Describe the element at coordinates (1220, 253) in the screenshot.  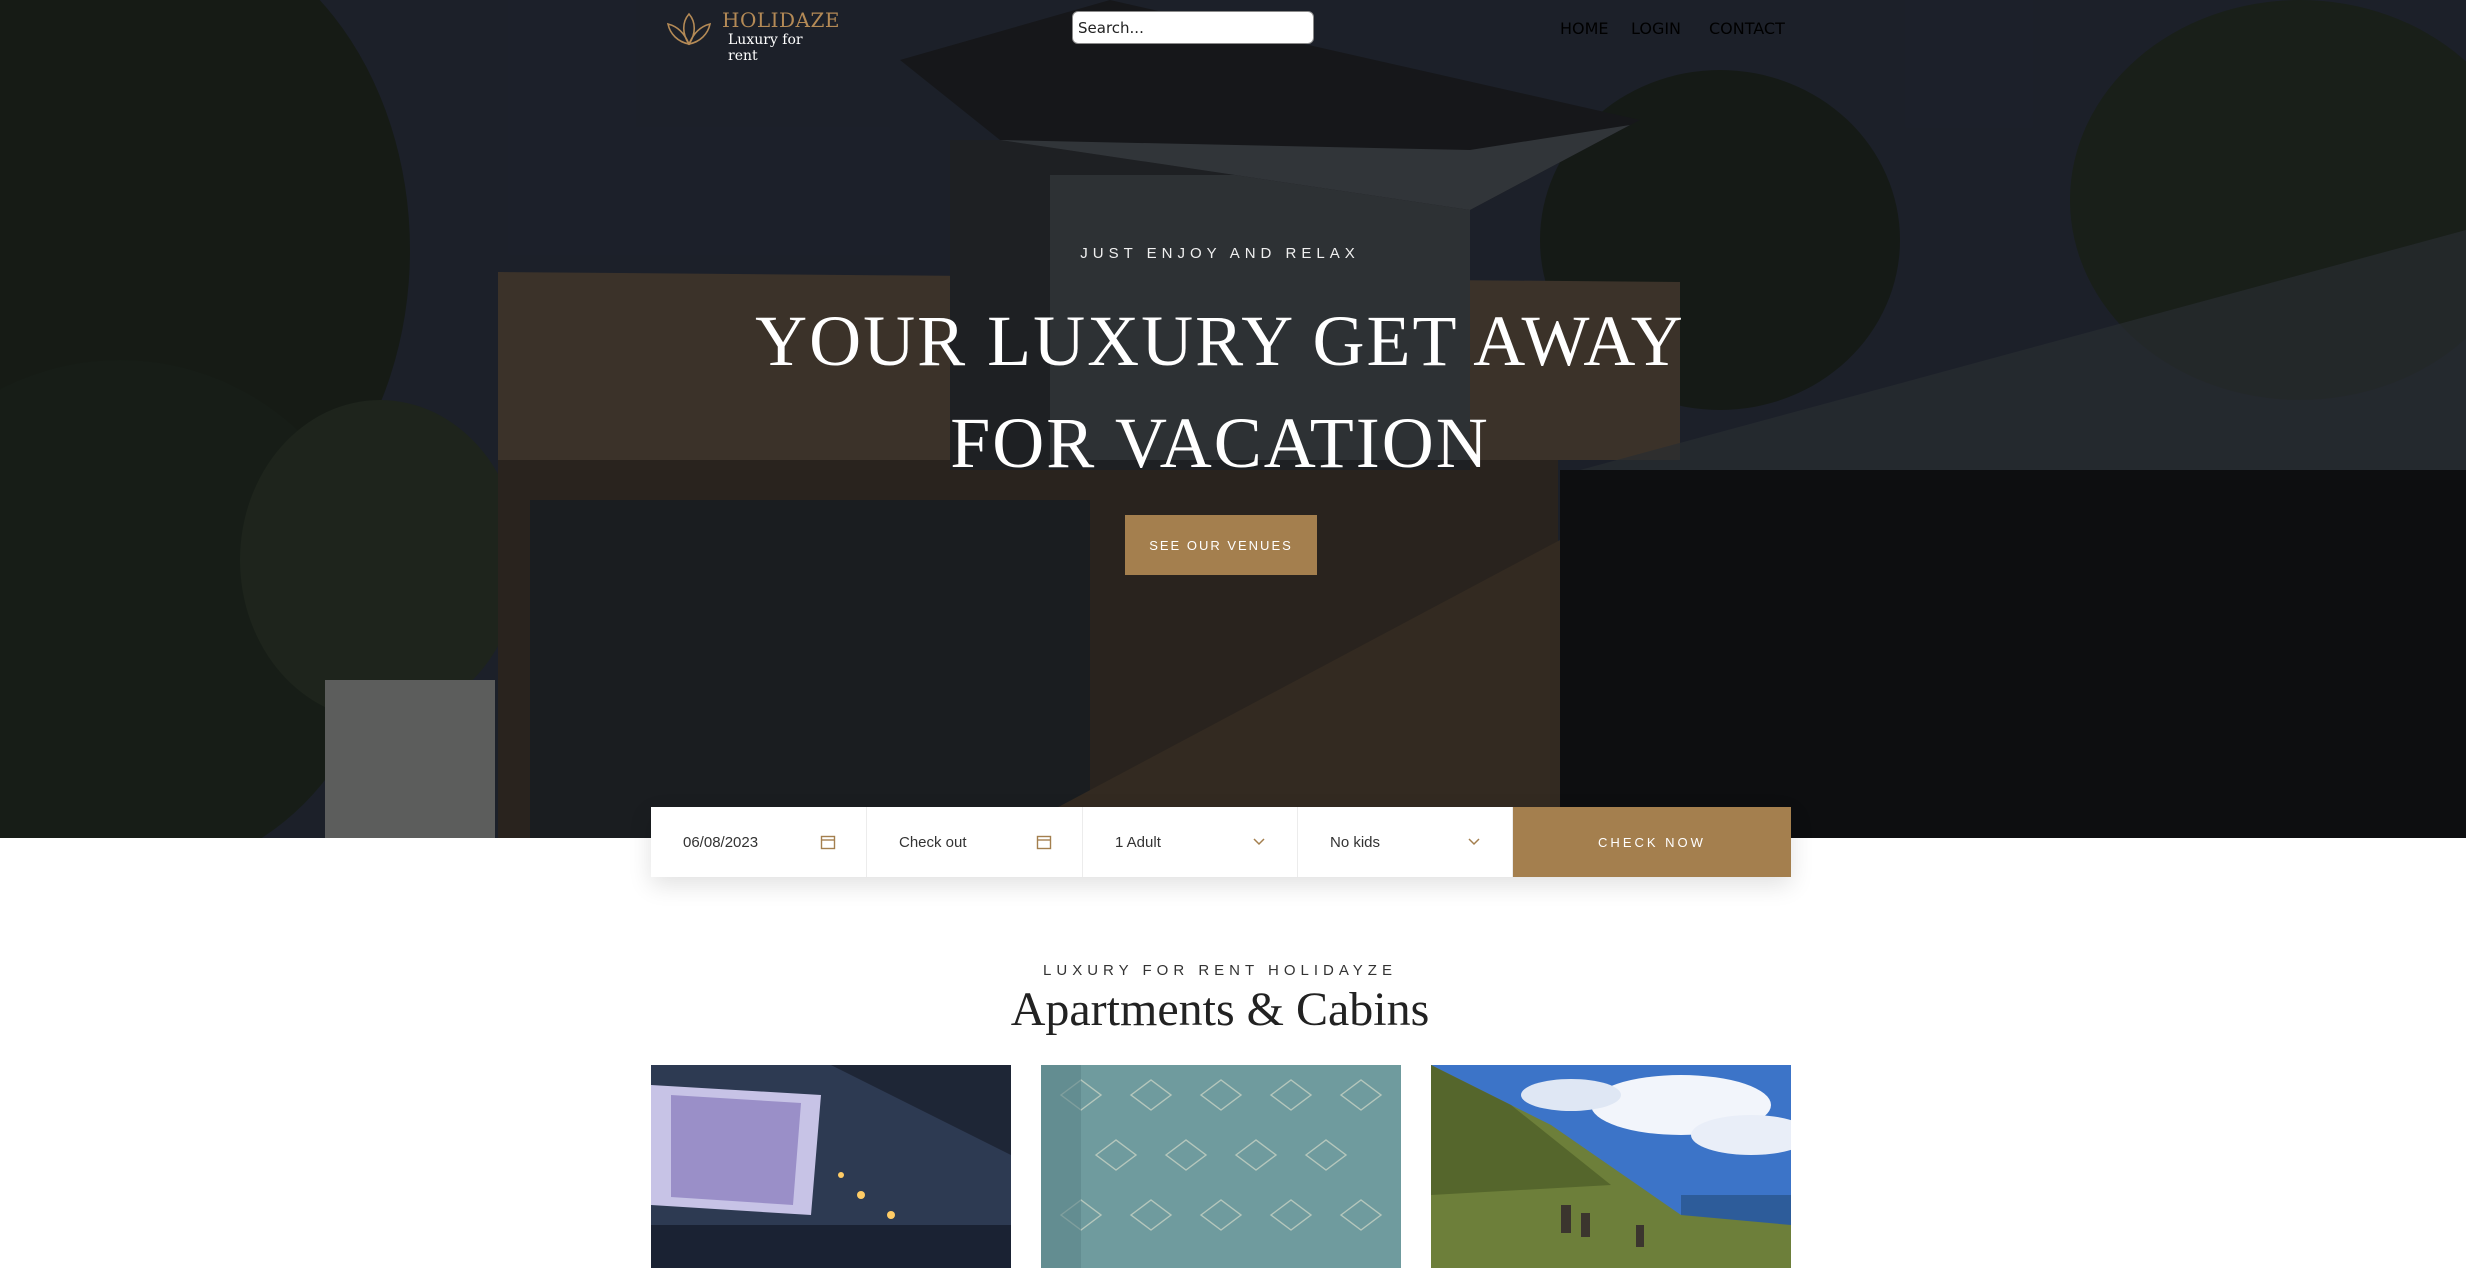
I see `hero-tagline: JUST ENJOY AND RELAX` at that location.